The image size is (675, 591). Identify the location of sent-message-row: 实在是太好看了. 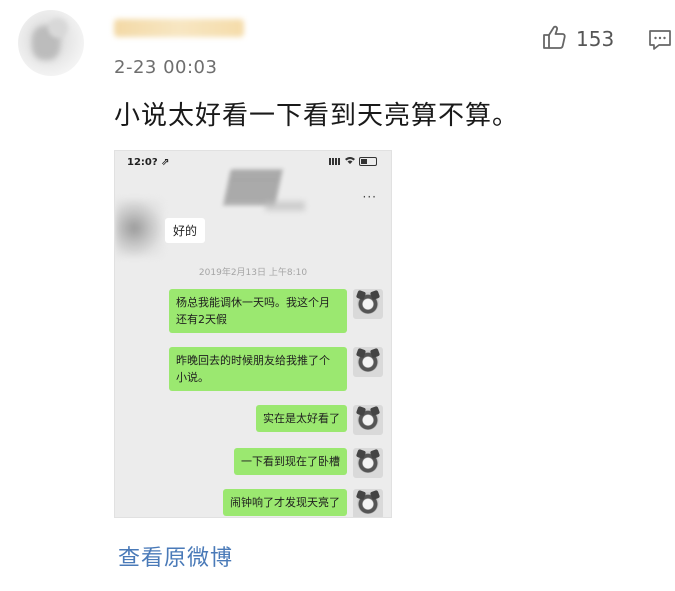
(319, 420).